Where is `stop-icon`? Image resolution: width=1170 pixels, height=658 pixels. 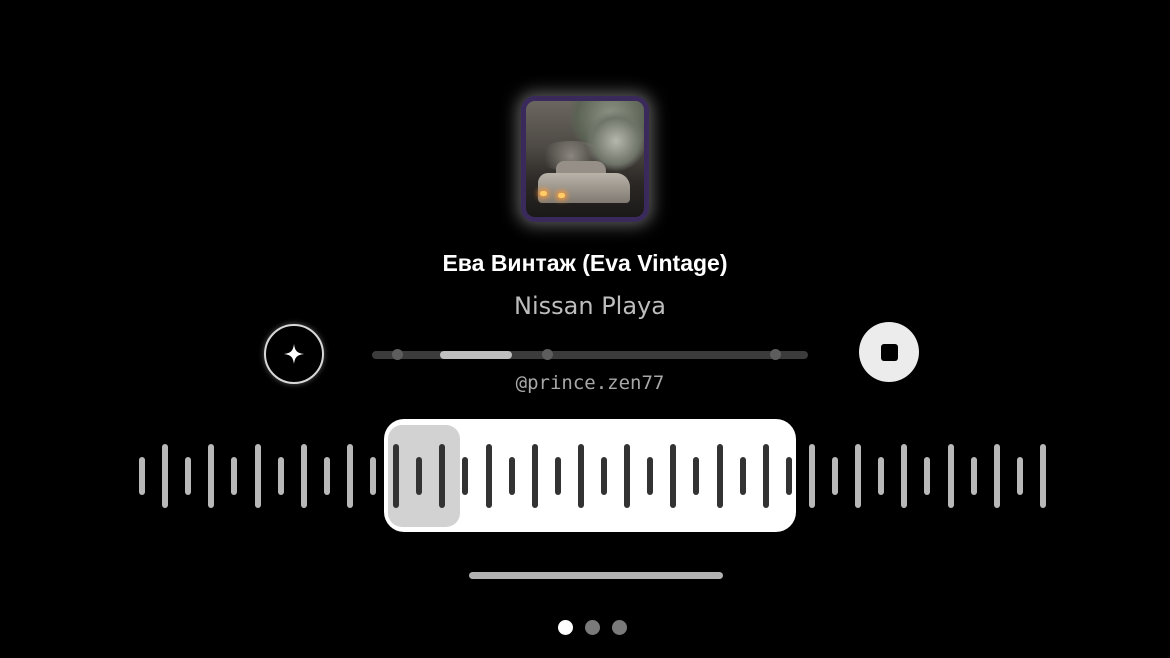
stop-icon is located at coordinates (889, 352).